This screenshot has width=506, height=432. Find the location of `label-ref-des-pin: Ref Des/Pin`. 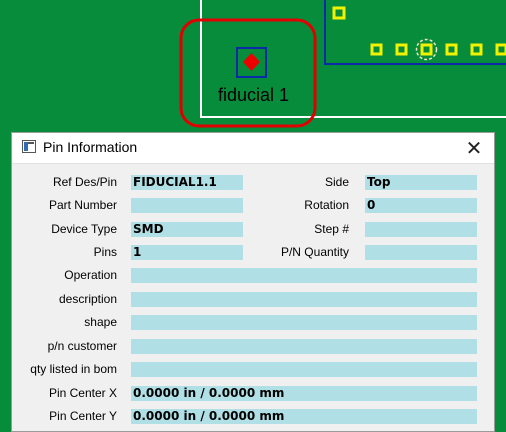

label-ref-des-pin: Ref Des/Pin is located at coordinates (84, 182).